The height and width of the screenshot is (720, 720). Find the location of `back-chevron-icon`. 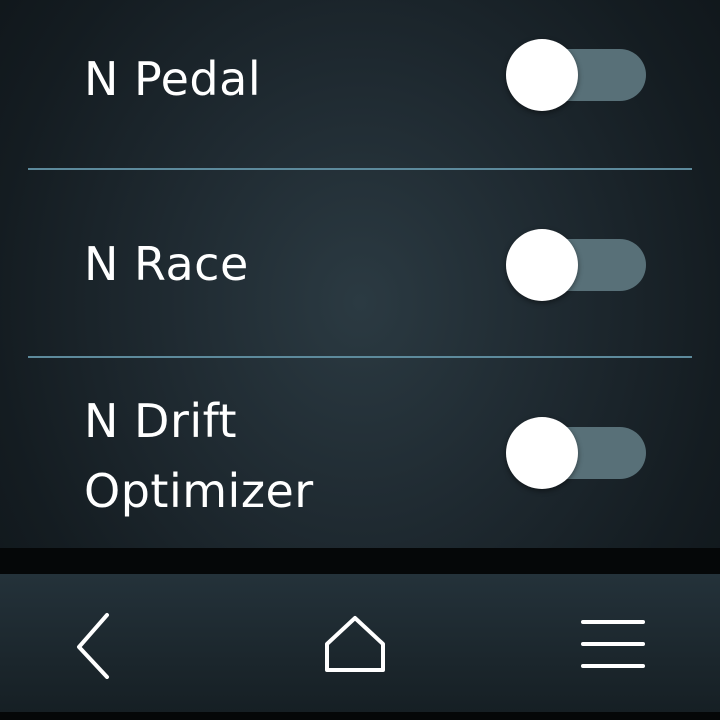

back-chevron-icon is located at coordinates (93, 646).